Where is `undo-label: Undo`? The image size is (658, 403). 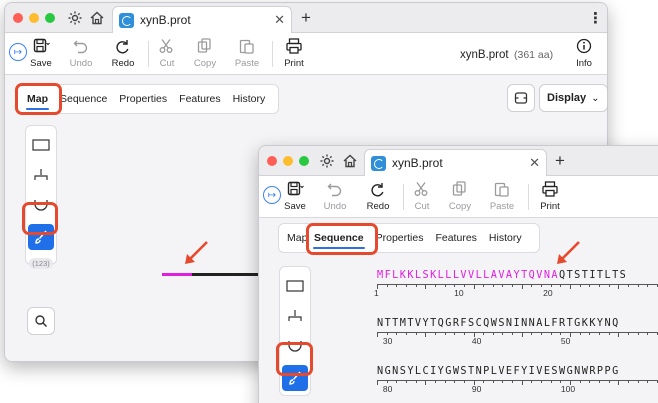
undo-label: Undo is located at coordinates (81, 63).